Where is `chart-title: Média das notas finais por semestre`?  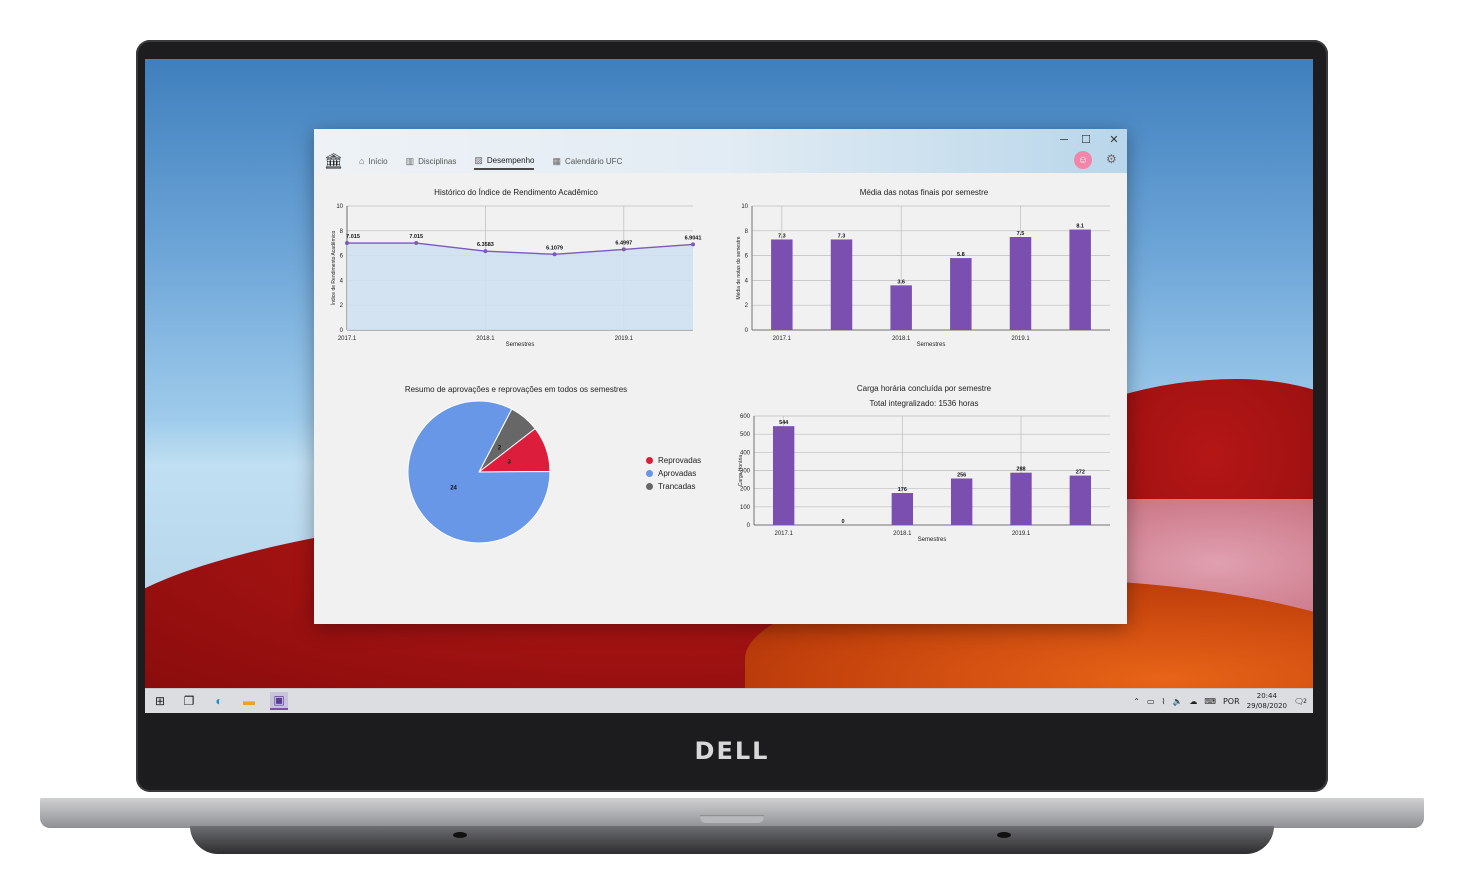 chart-title: Média das notas finais por semestre is located at coordinates (924, 192).